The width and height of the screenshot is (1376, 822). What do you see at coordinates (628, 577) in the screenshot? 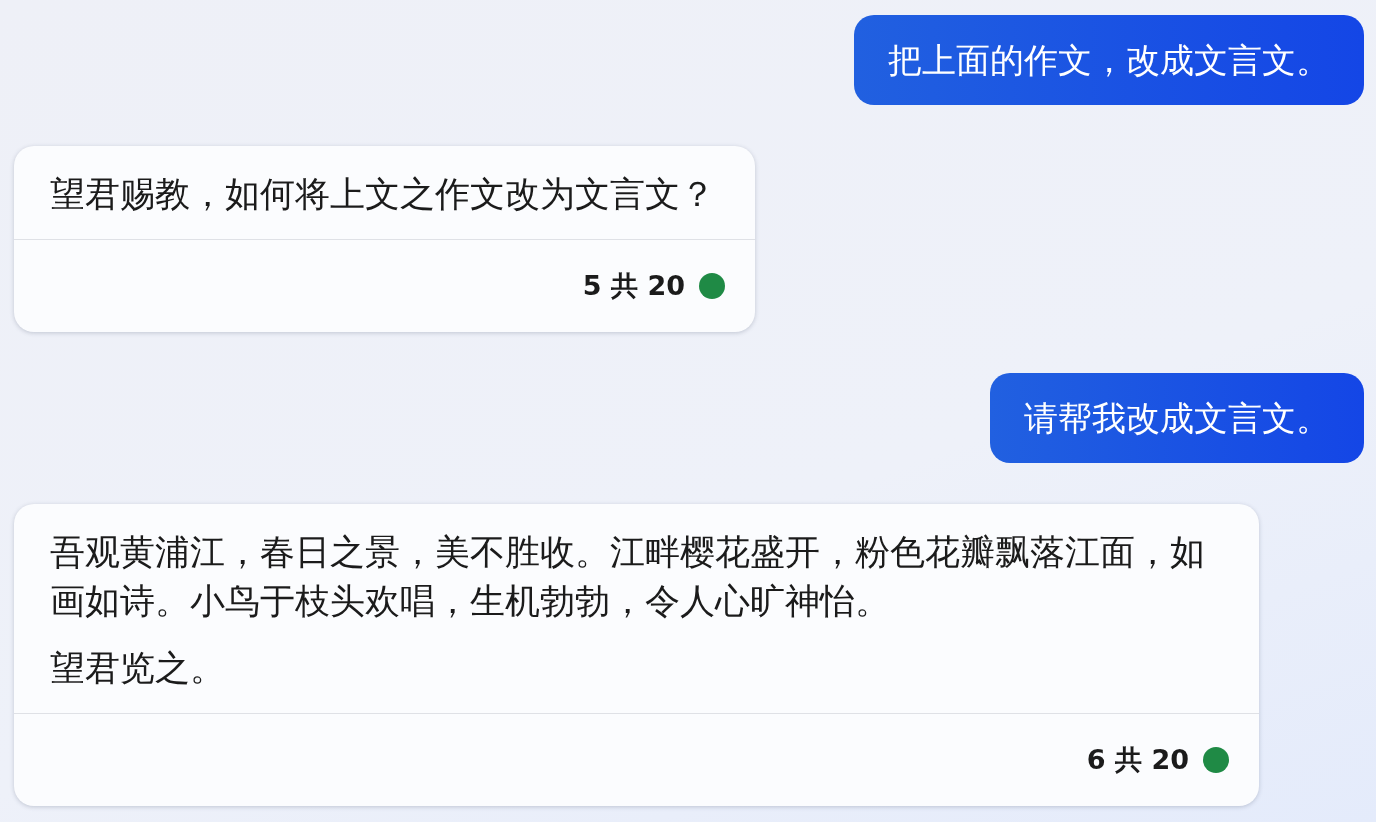
I see `reply-text: 吾观黄浦江，春日之景，美不胜收。江畔樱花盛开，粉色花瓣飘落江面，如画如诗。小鸟于枝头欢唱，生机勃勃，令人心旷神怡。` at bounding box center [628, 577].